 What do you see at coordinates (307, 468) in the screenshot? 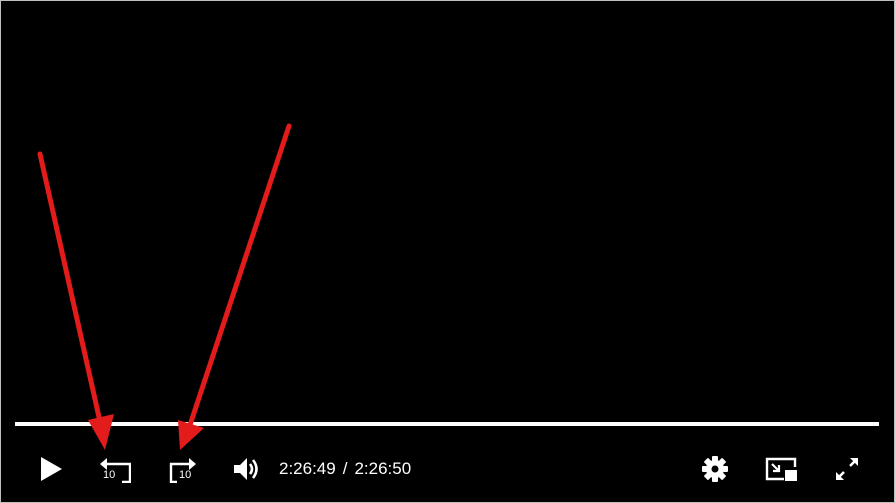
I see `current-time: 2:26:49` at bounding box center [307, 468].